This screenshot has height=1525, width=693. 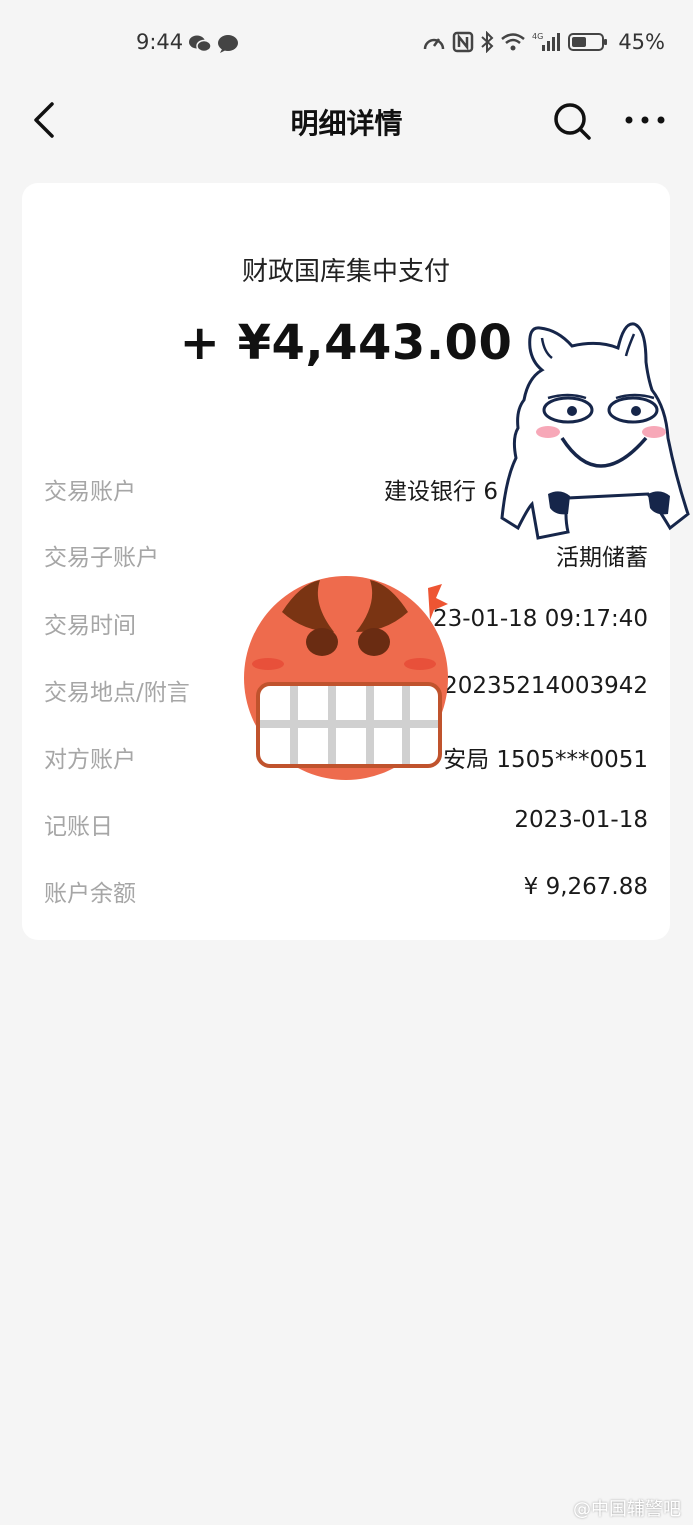 What do you see at coordinates (581, 820) in the screenshot?
I see `detail-value: 2023-01-18` at bounding box center [581, 820].